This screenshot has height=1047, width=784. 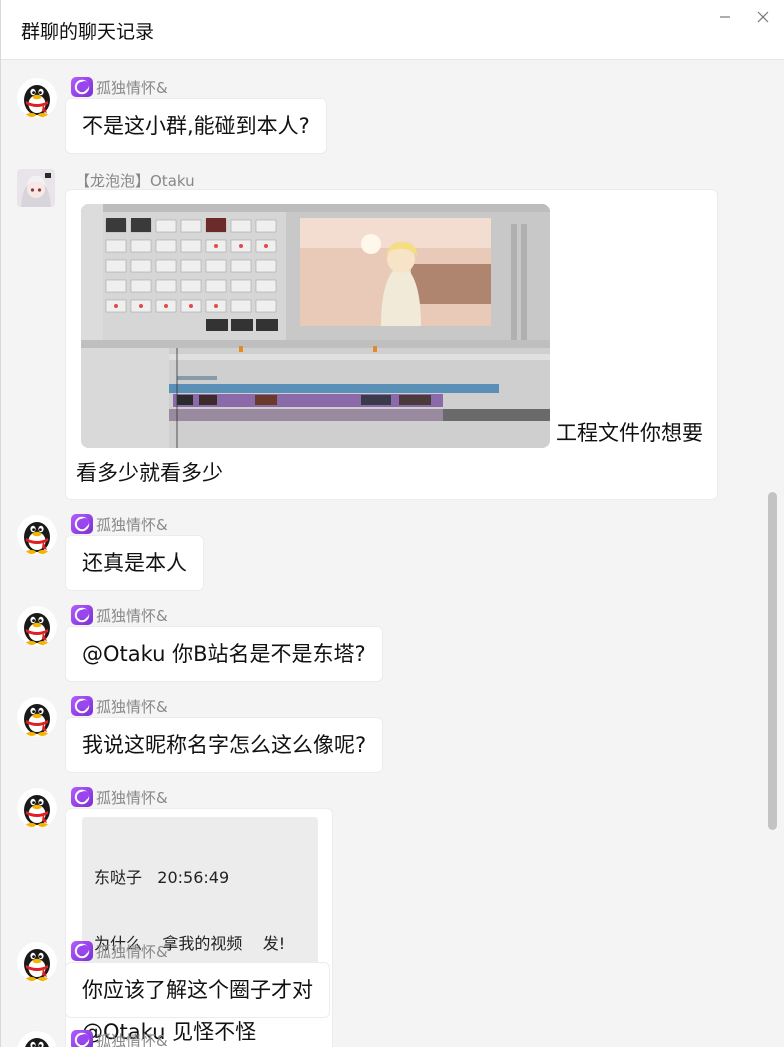 What do you see at coordinates (224, 745) in the screenshot?
I see `message-bubble: 我说这昵称名字怎么这么像呢?` at bounding box center [224, 745].